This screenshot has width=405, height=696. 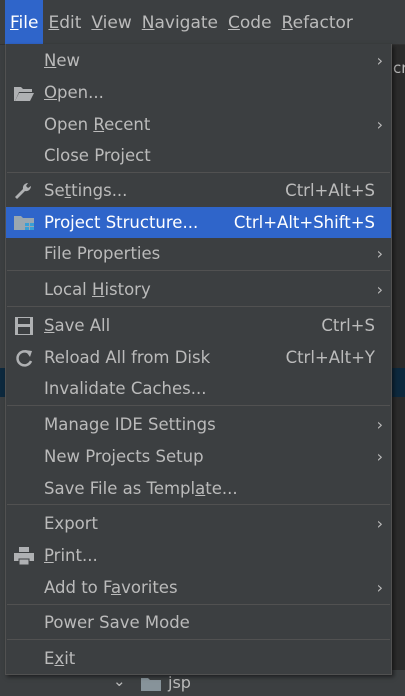 I want to click on menu-code: Code, so click(x=250, y=22).